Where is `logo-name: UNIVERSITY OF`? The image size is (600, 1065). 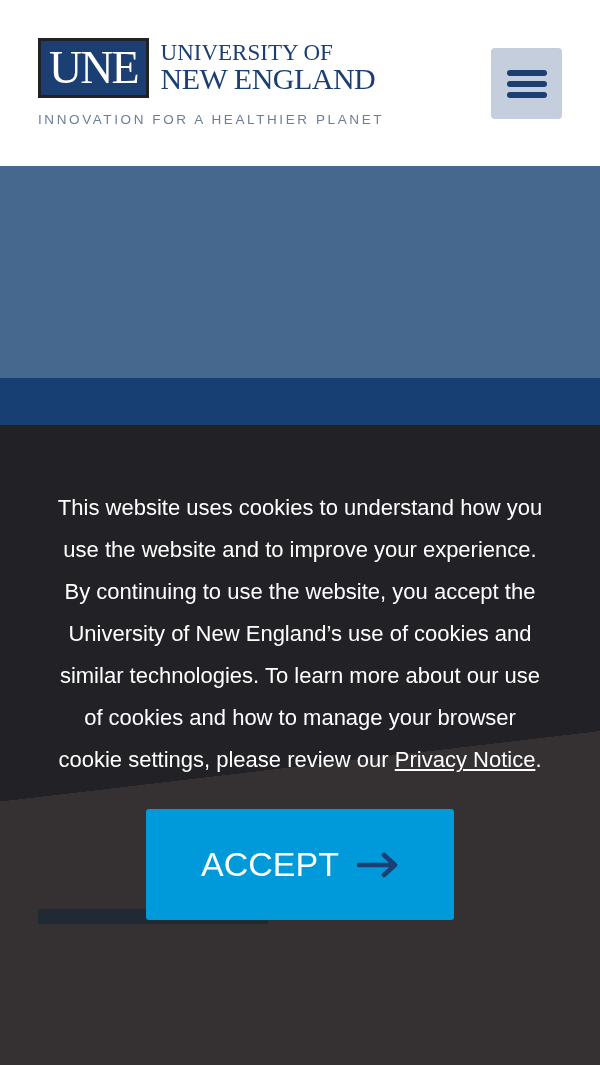
logo-name: UNIVERSITY OF is located at coordinates (247, 53).